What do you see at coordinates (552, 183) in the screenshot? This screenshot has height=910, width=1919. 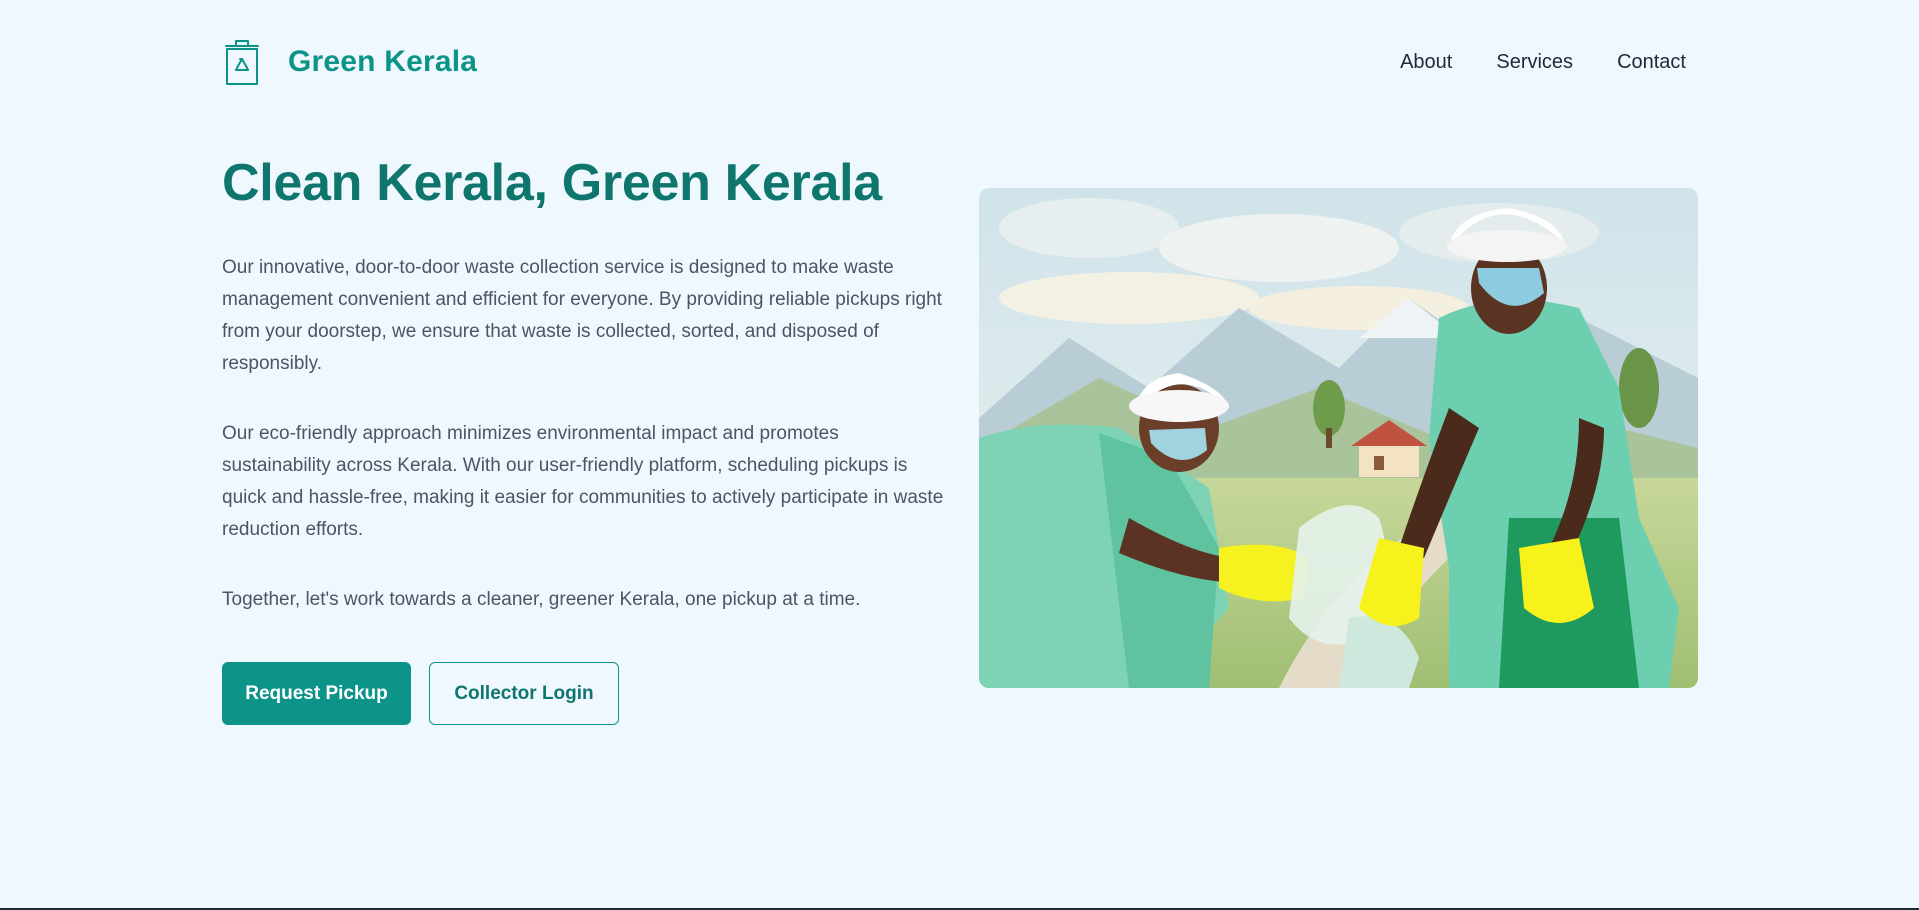 I see `hero-title: Clean Kerala, Green Kerala` at bounding box center [552, 183].